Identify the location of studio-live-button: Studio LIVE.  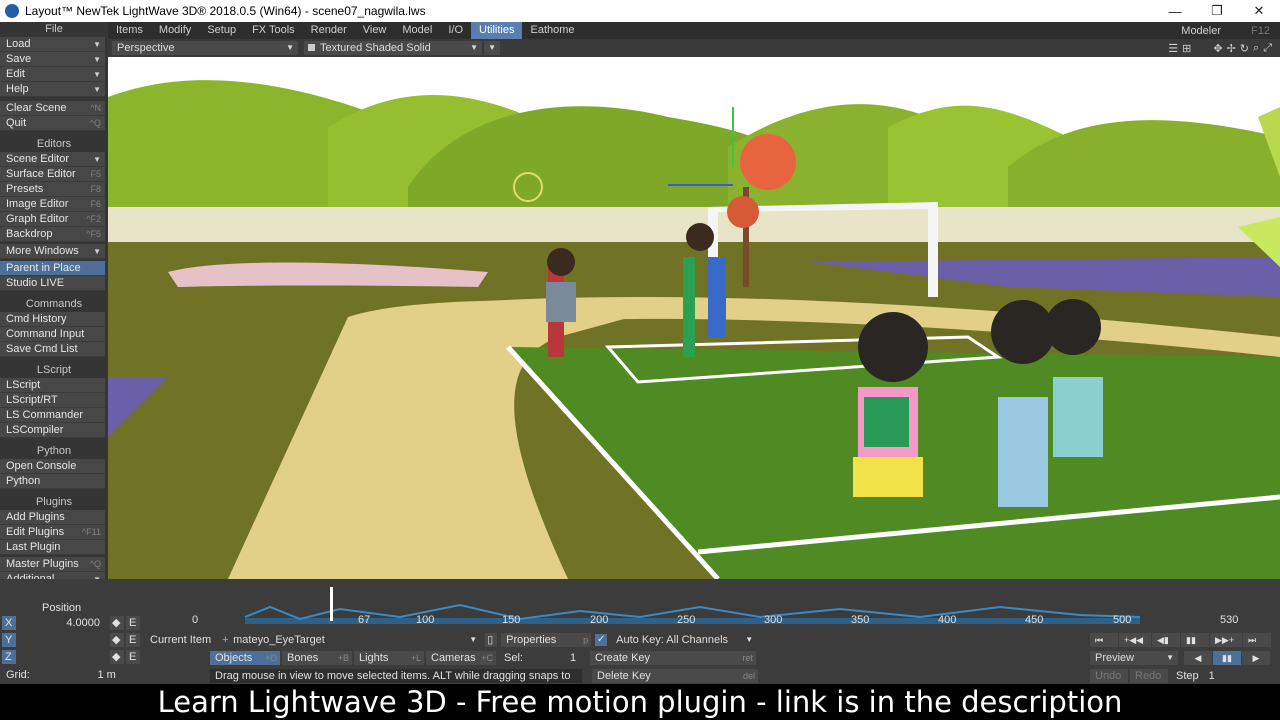
(52, 283).